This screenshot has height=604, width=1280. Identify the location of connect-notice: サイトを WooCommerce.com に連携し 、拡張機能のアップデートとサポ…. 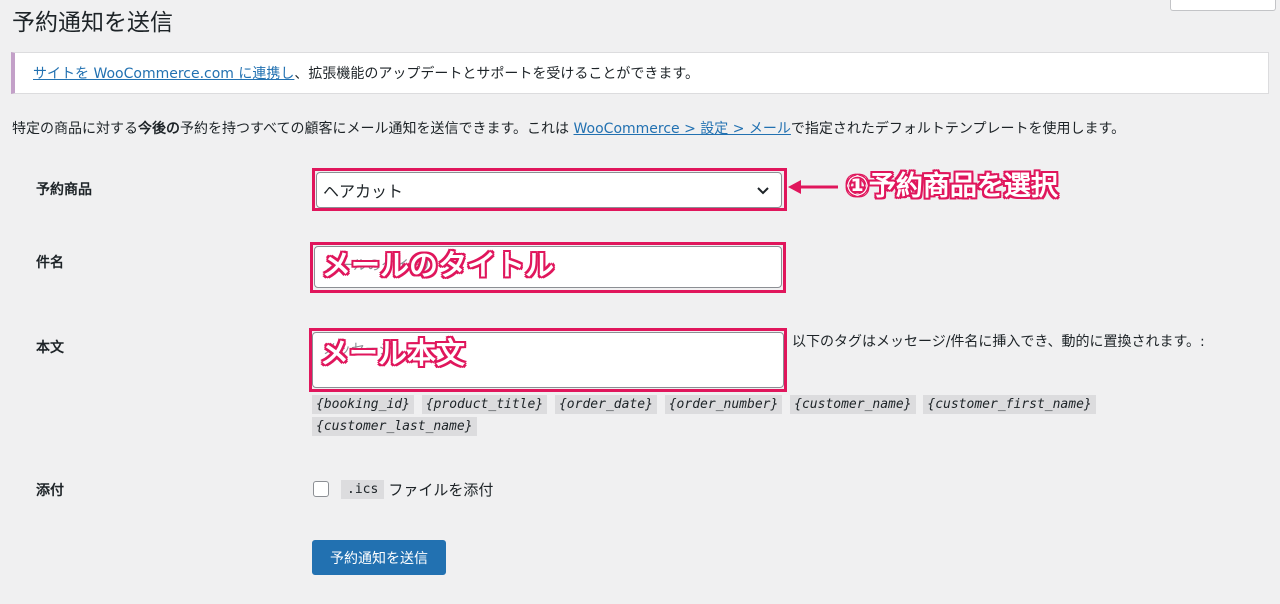
(640, 73).